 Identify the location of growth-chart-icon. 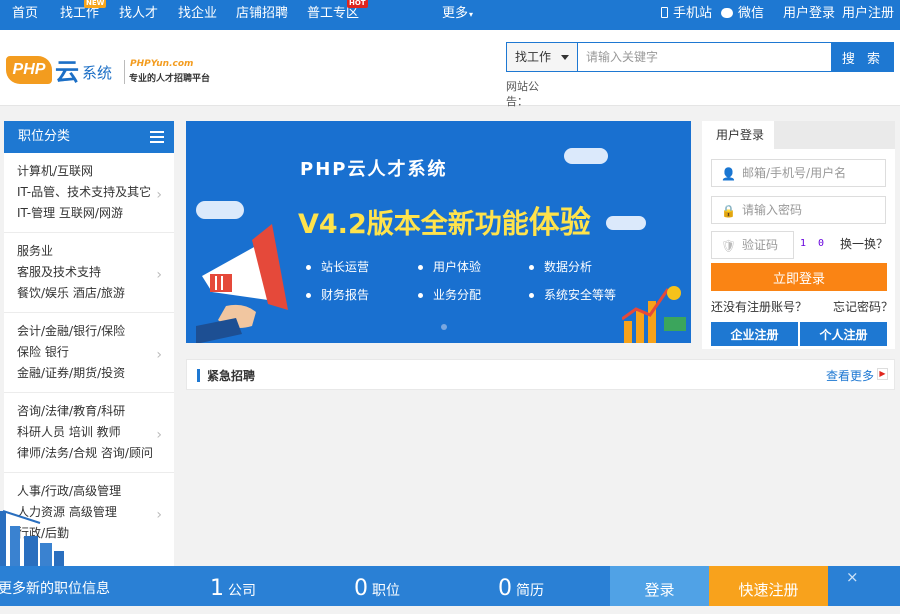
(654, 314).